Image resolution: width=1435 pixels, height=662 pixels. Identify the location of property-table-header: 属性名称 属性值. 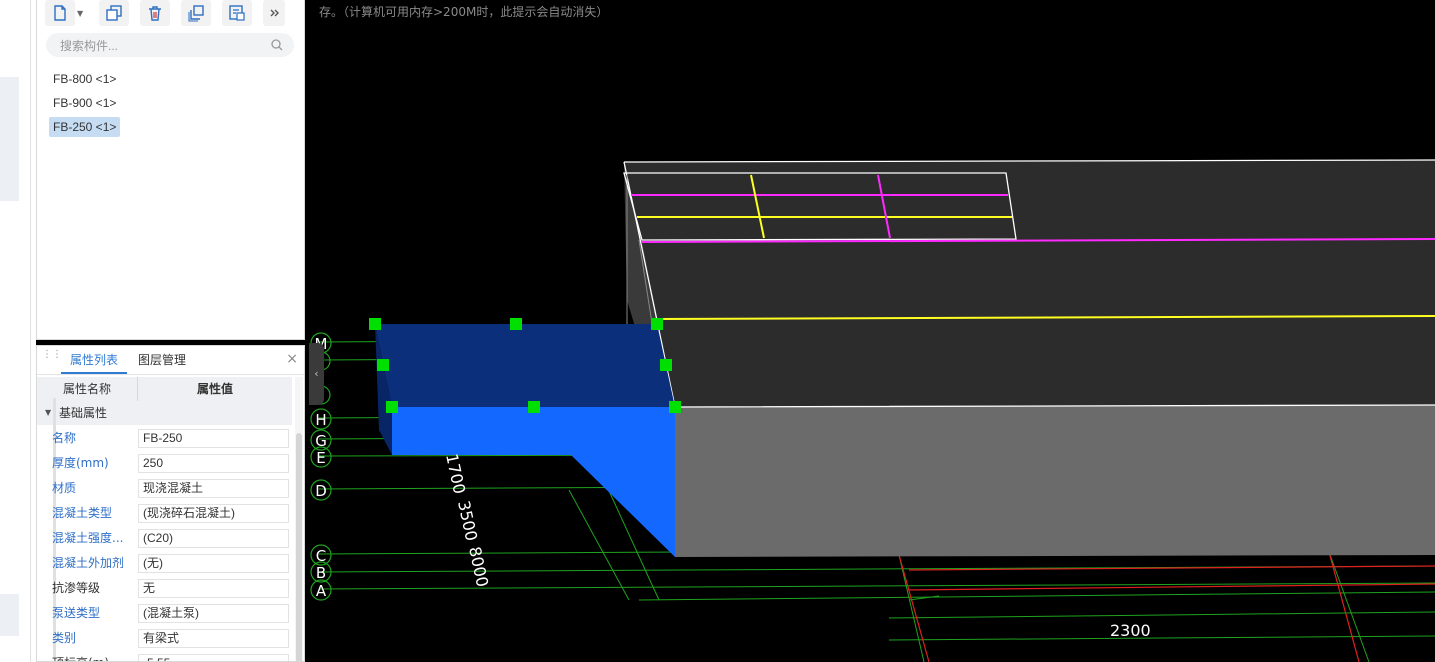
(164, 389).